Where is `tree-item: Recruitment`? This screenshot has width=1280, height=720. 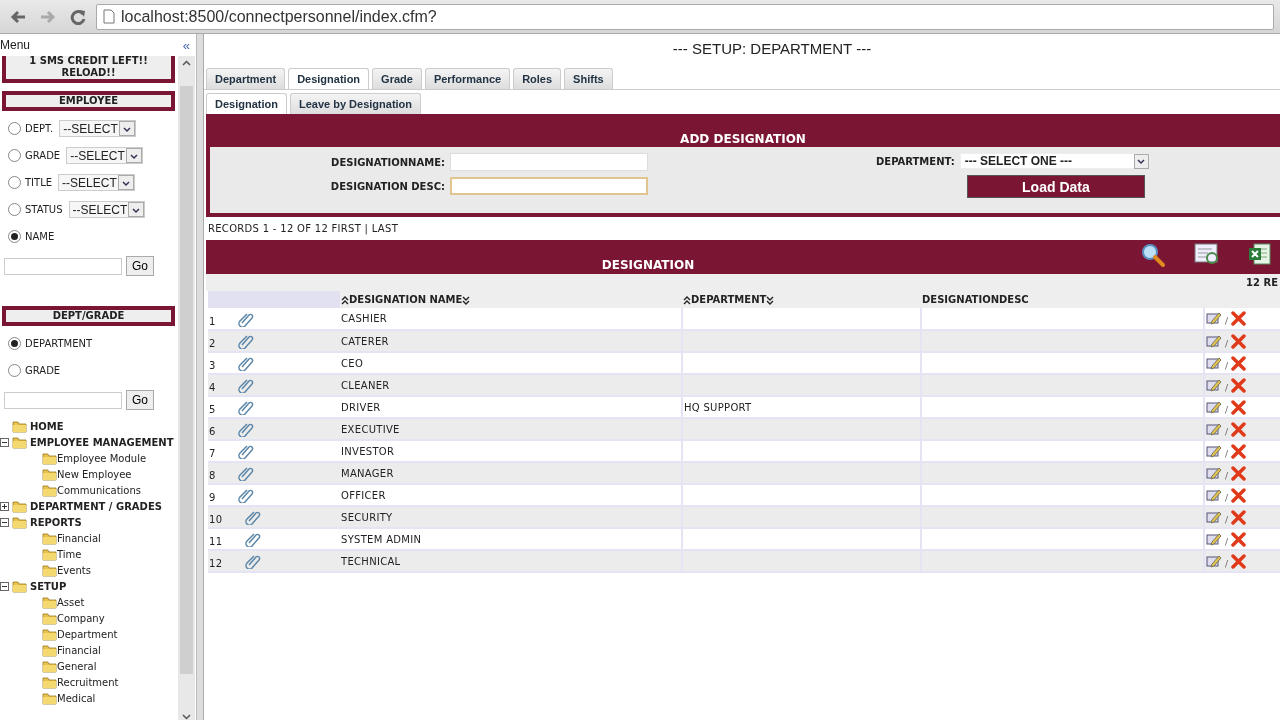
tree-item: Recruitment is located at coordinates (88, 682).